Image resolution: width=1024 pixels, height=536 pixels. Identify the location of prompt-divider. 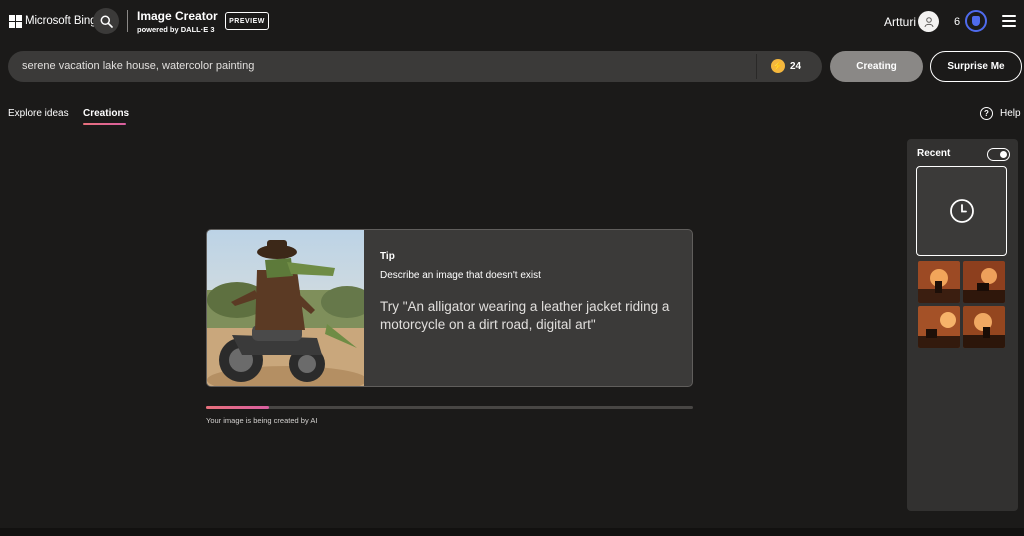
(756, 66).